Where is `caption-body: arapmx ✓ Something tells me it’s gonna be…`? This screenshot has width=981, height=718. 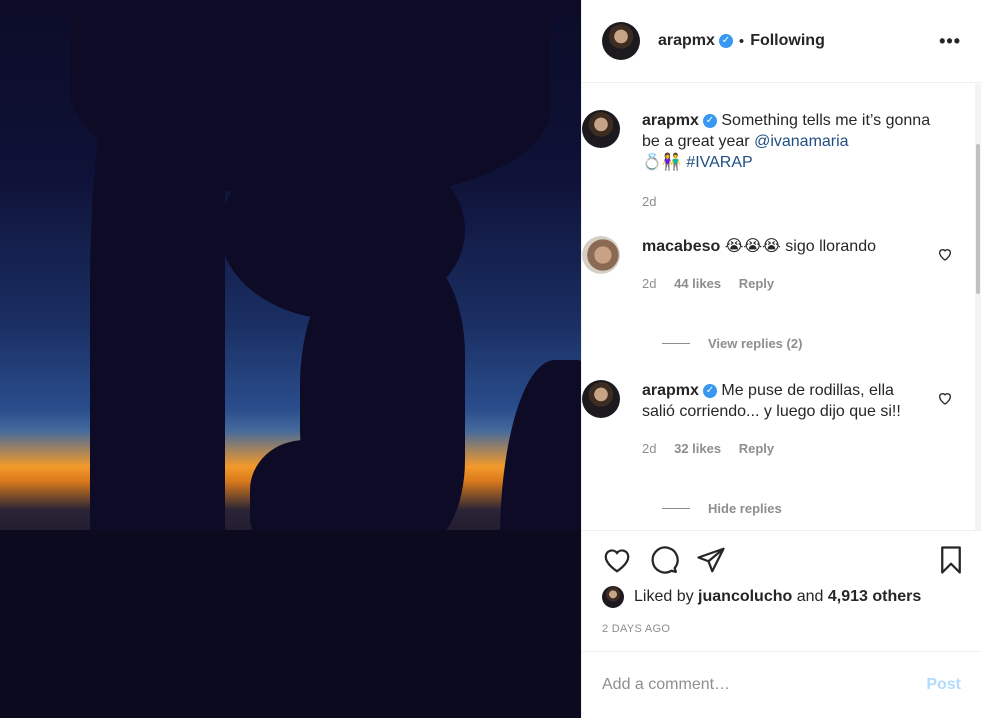 caption-body: arapmx ✓ Something tells me it’s gonna be… is located at coordinates (801, 161).